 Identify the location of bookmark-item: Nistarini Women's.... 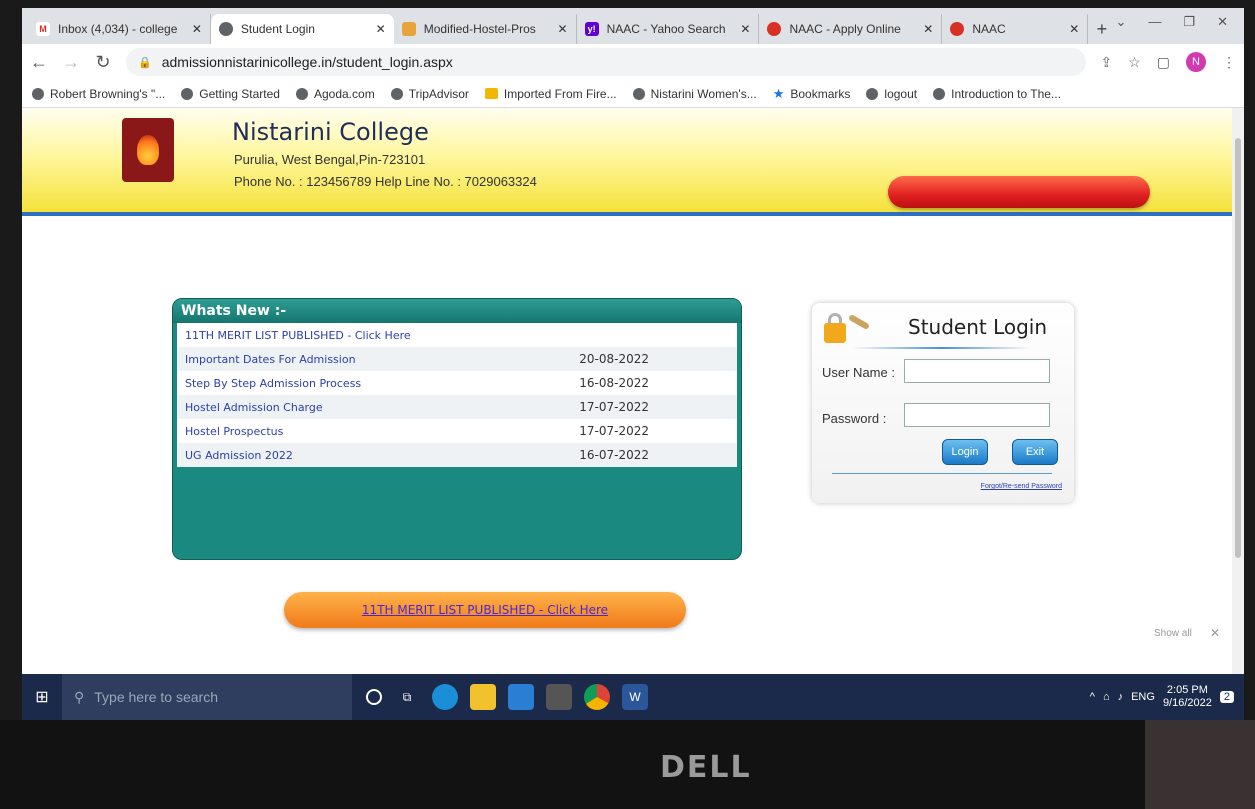
(694, 94).